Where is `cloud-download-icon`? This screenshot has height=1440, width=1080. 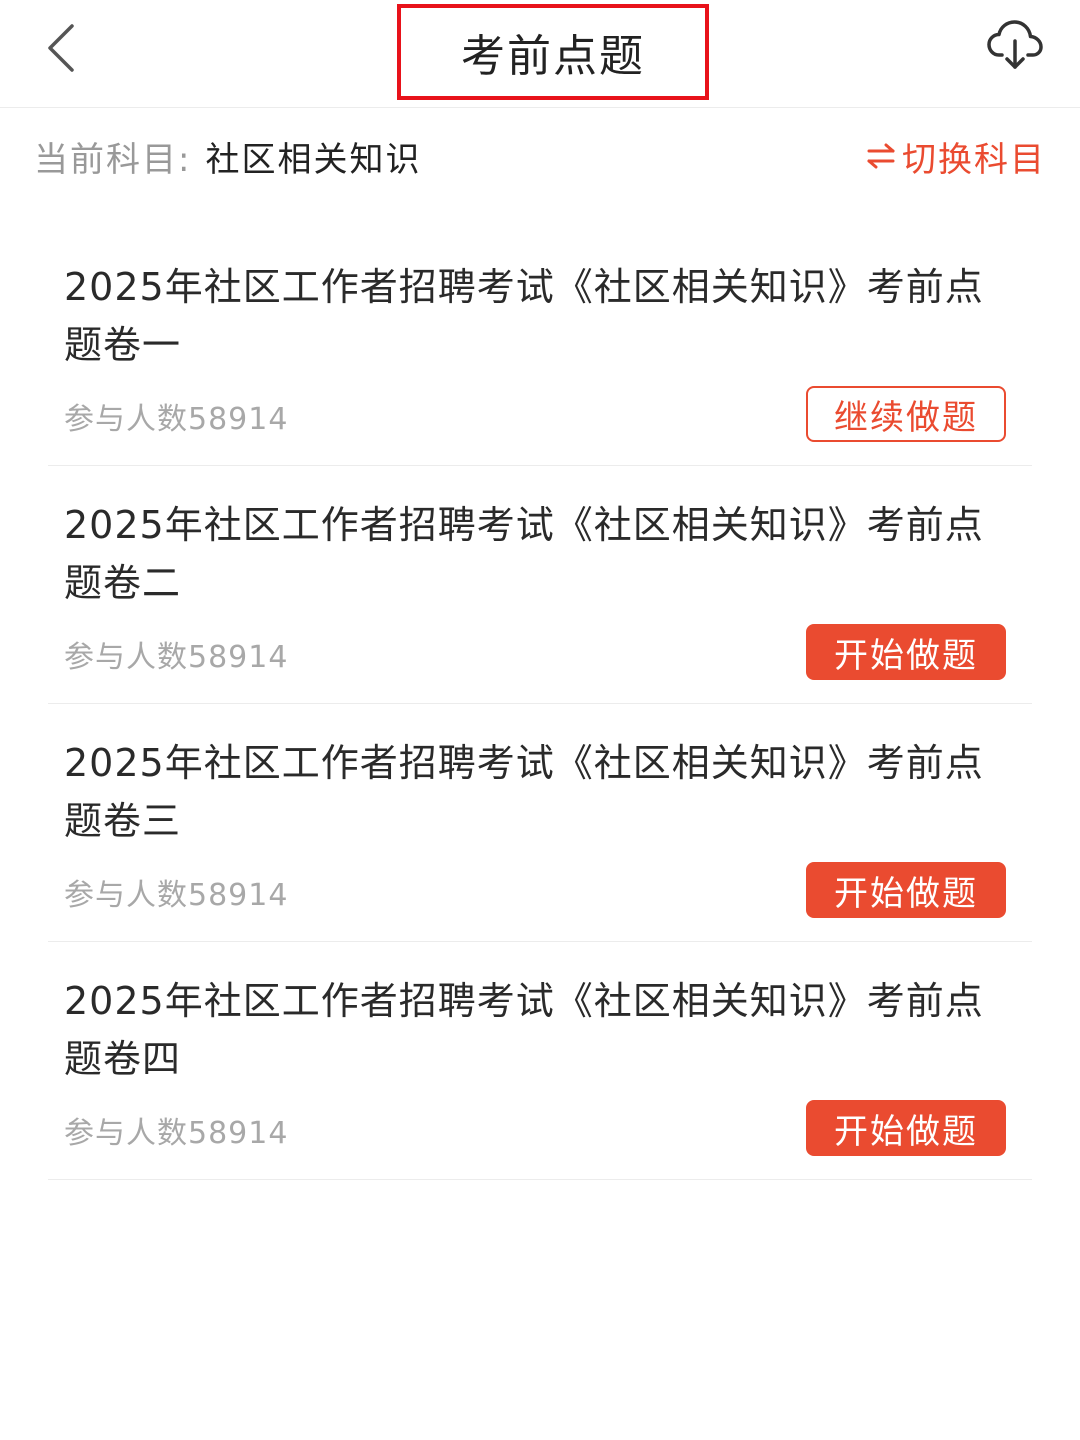 cloud-download-icon is located at coordinates (1015, 44).